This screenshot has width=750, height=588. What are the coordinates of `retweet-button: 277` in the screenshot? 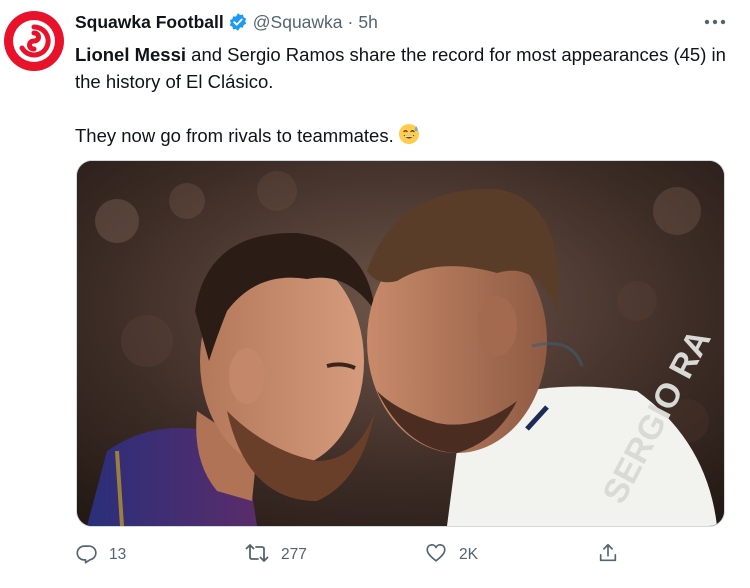 It's located at (276, 555).